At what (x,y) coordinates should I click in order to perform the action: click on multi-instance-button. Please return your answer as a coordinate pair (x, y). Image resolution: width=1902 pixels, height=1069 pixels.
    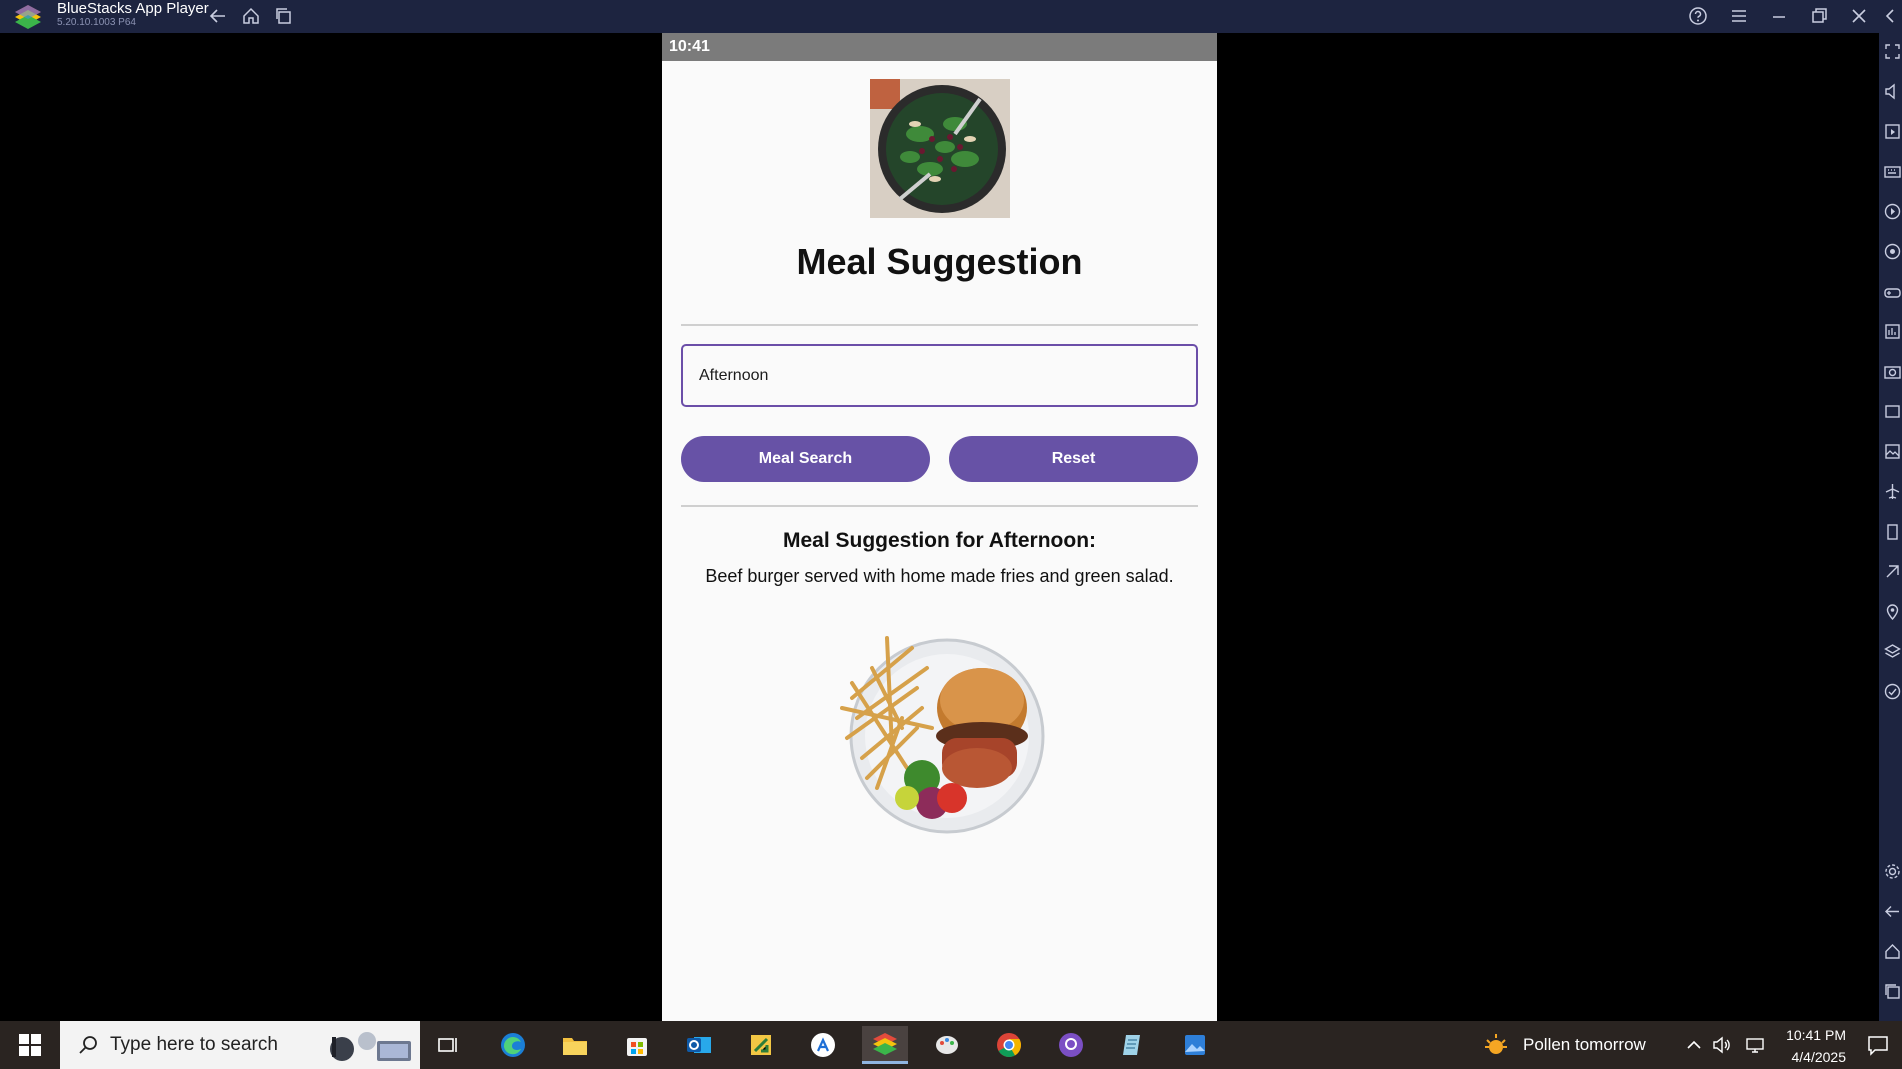
    Looking at the image, I should click on (284, 16).